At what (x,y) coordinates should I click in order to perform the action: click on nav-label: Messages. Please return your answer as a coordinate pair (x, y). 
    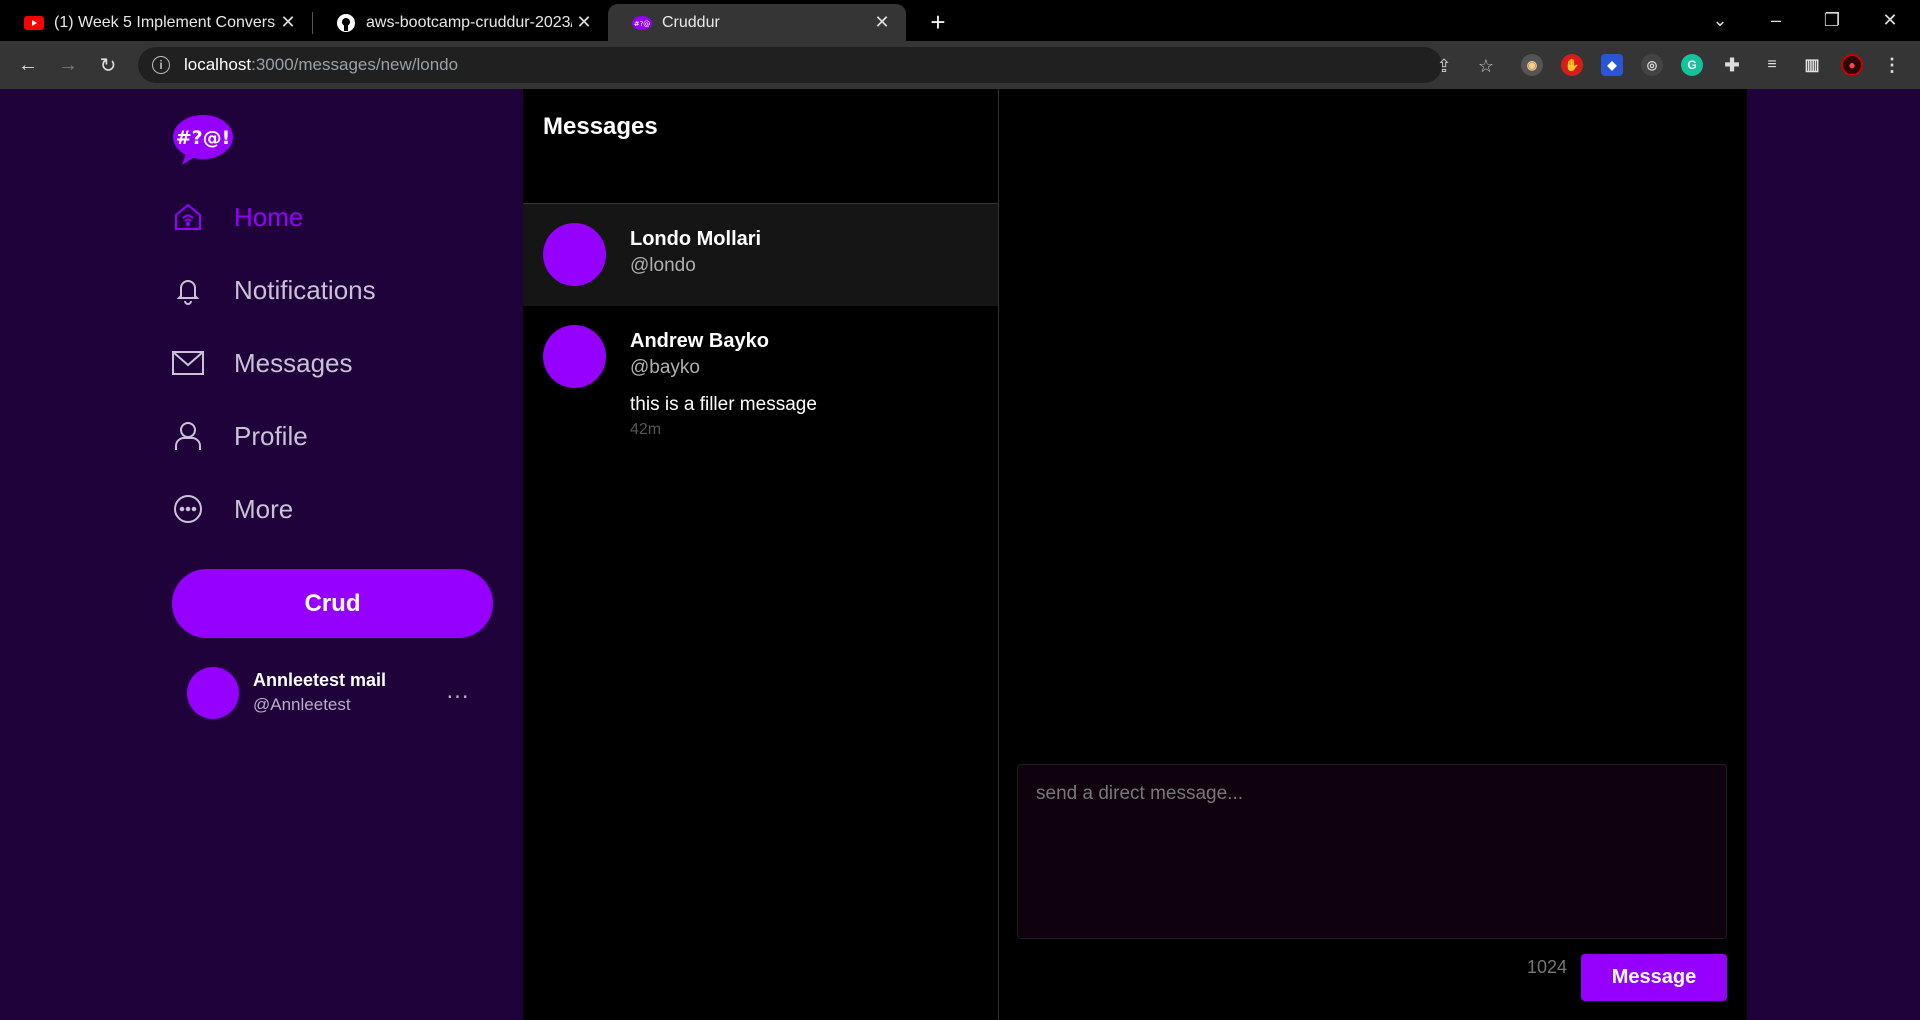
    Looking at the image, I should click on (293, 362).